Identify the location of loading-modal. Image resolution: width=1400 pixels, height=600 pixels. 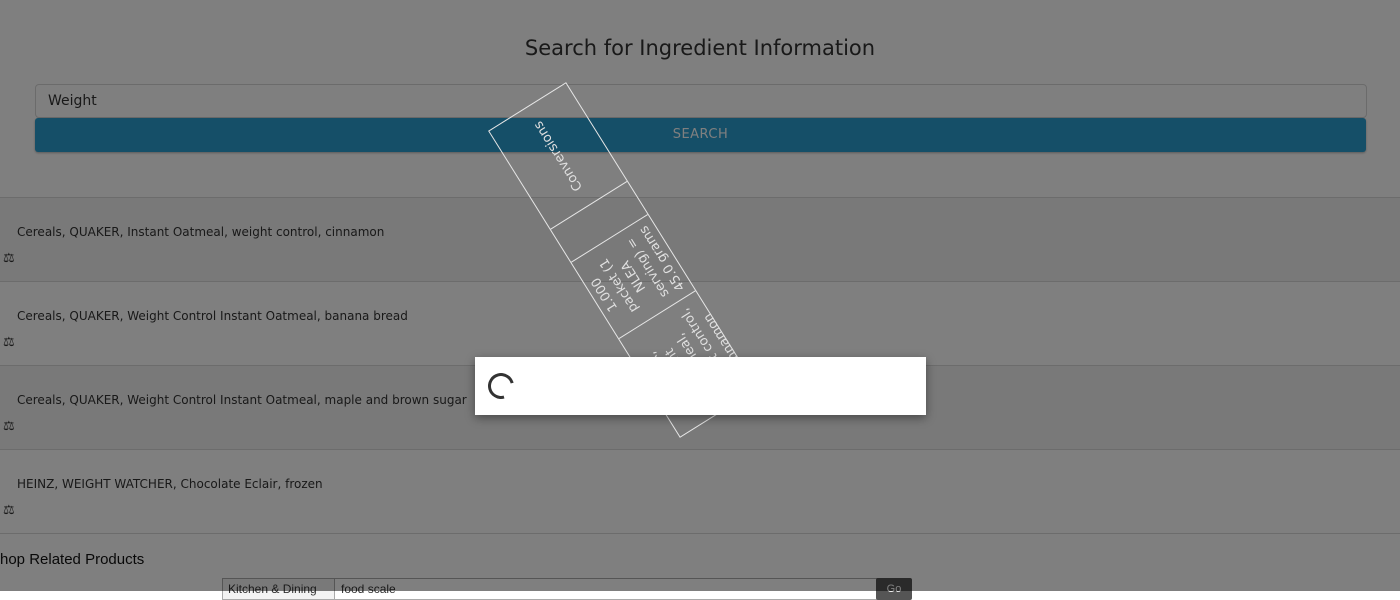
(700, 386).